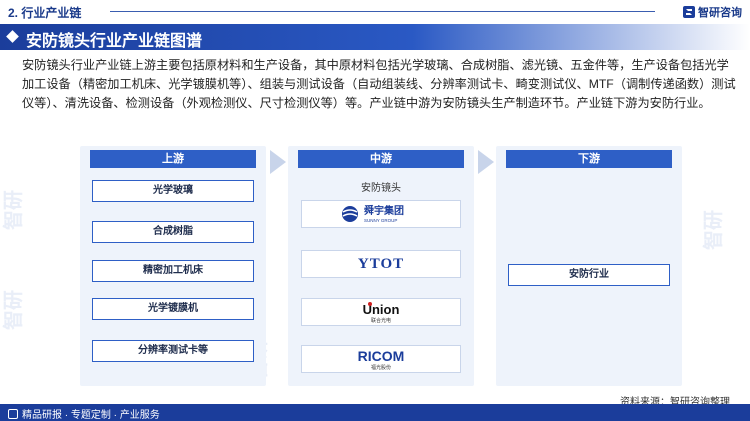 This screenshot has width=750, height=421. I want to click on company-logo-ytot: YTOT, so click(381, 264).